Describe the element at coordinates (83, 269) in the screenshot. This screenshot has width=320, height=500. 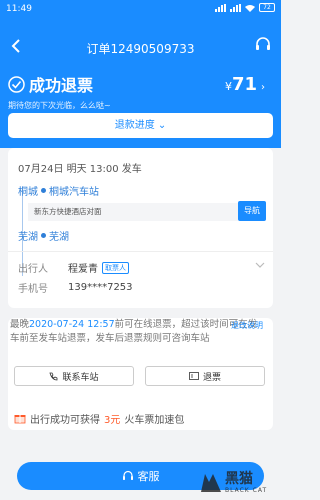
I see `passenger-name: 程爱青` at that location.